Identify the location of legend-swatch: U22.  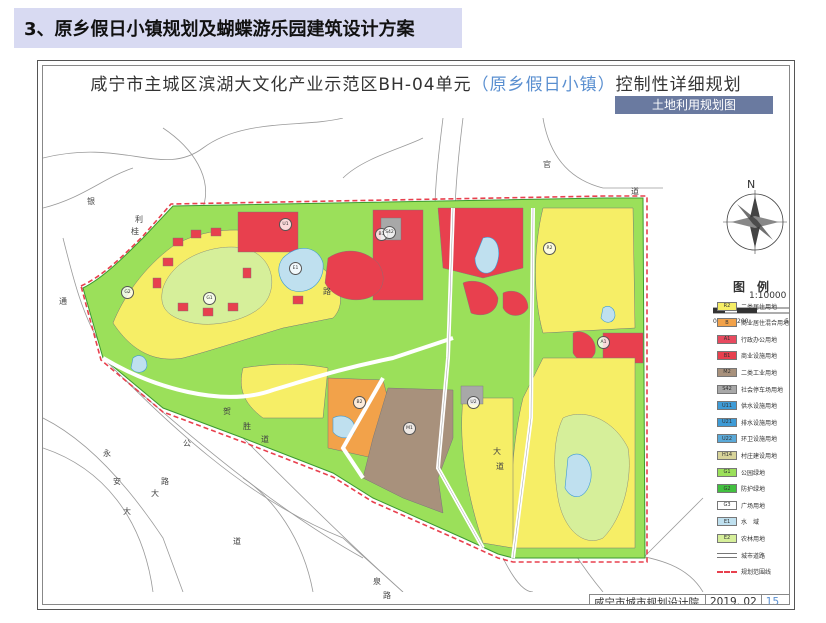
(727, 439).